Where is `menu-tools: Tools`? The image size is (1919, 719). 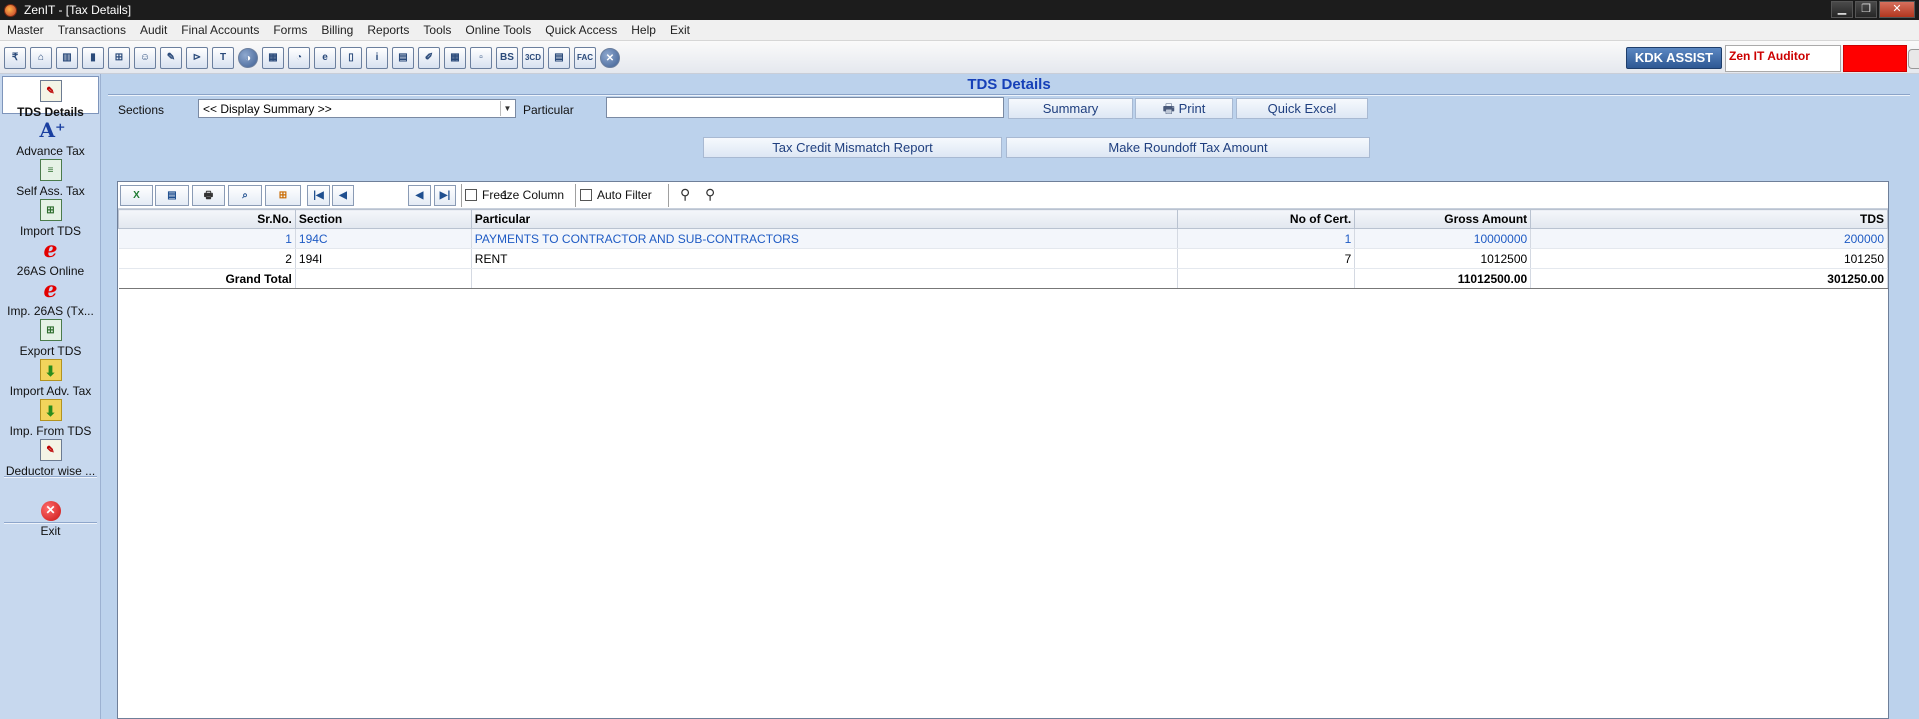
menu-tools: Tools is located at coordinates (437, 30).